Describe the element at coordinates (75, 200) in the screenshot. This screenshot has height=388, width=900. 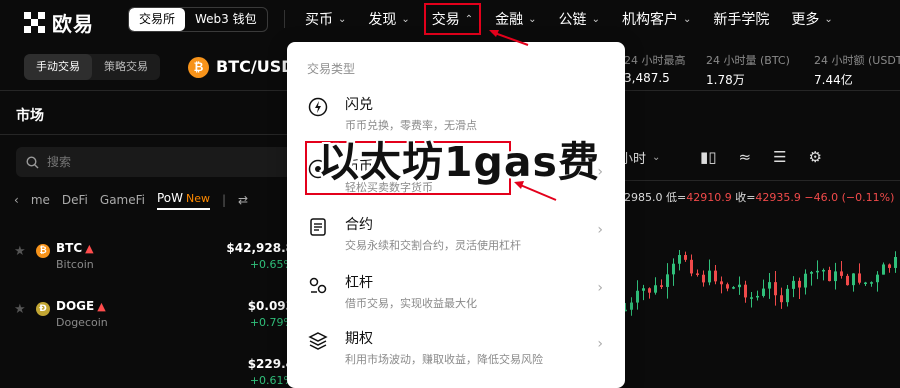
I see `category-defi: DeFi` at that location.